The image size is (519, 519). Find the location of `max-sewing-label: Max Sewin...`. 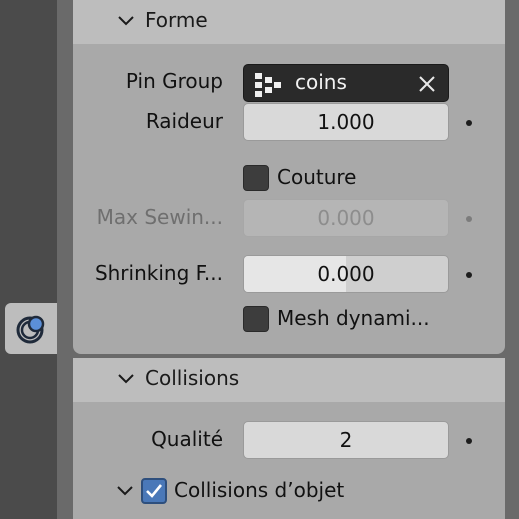

max-sewing-label: Max Sewin... is located at coordinates (159, 217).